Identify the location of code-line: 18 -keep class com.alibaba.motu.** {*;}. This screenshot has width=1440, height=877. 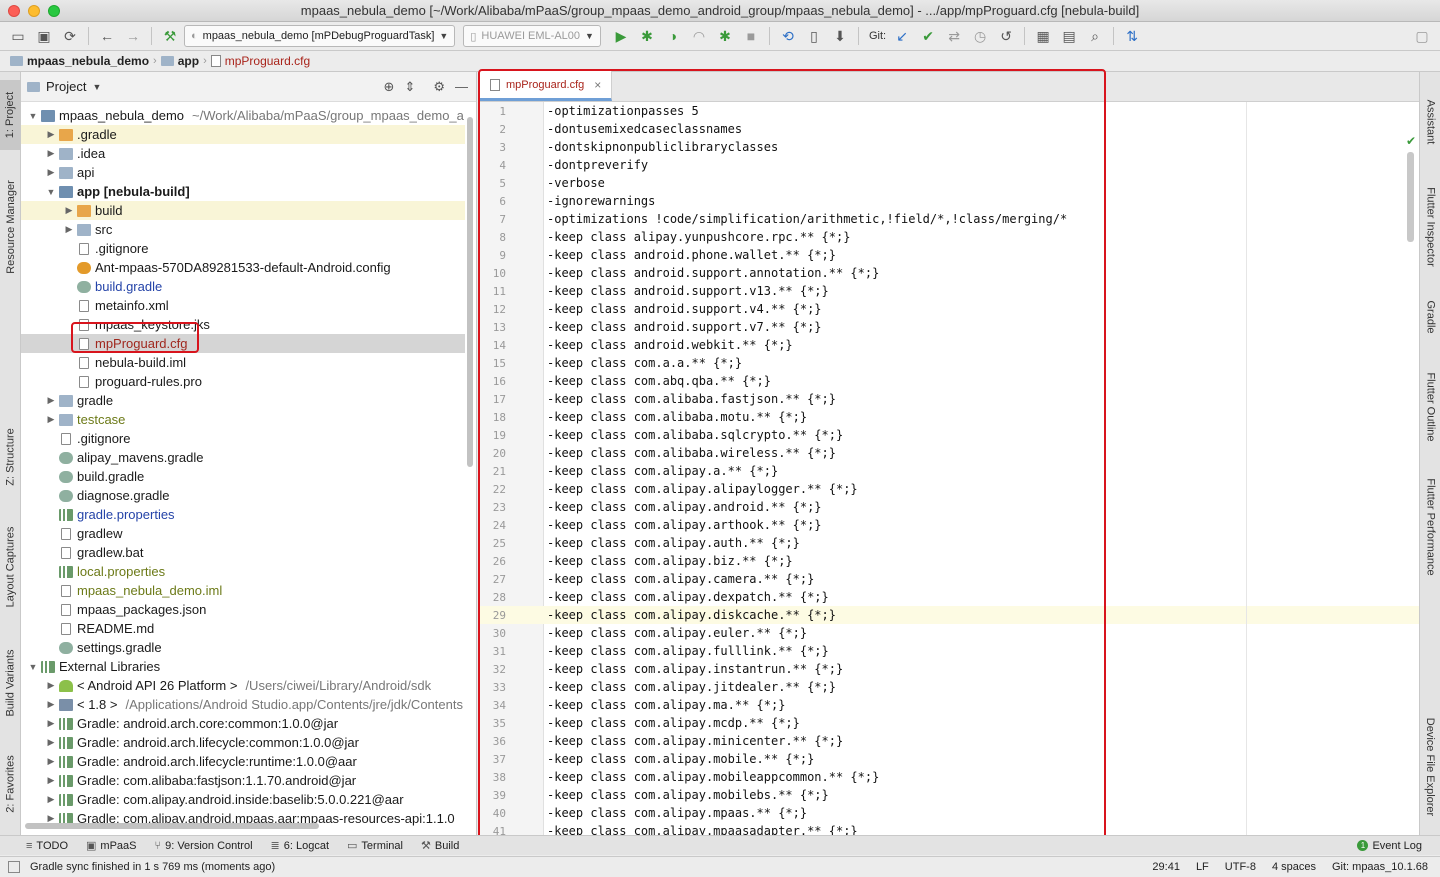
(948, 417).